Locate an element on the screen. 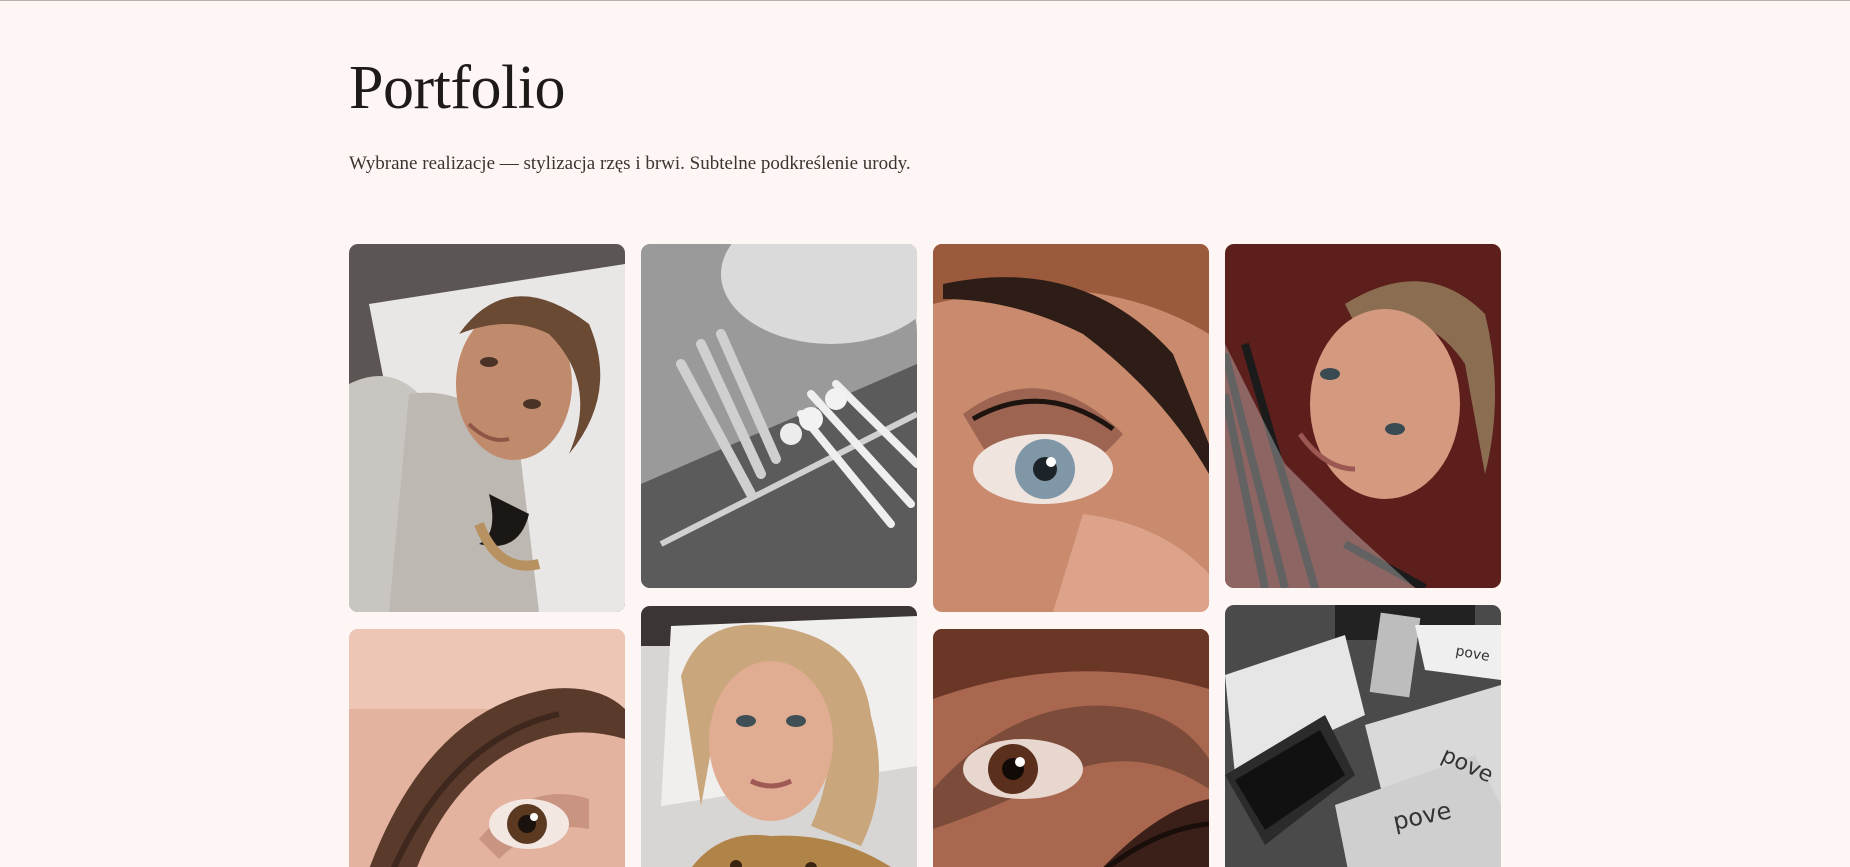 The width and height of the screenshot is (1850, 867). gallery-photo-eye-brow-closeup-blue-eye is located at coordinates (1071, 428).